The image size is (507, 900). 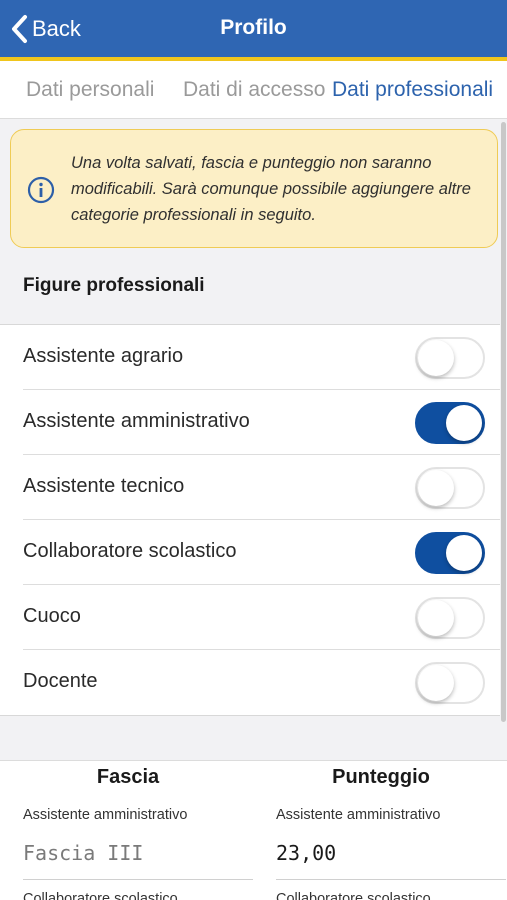 What do you see at coordinates (261, 552) in the screenshot?
I see `list-item: Collaboratore scolastico` at bounding box center [261, 552].